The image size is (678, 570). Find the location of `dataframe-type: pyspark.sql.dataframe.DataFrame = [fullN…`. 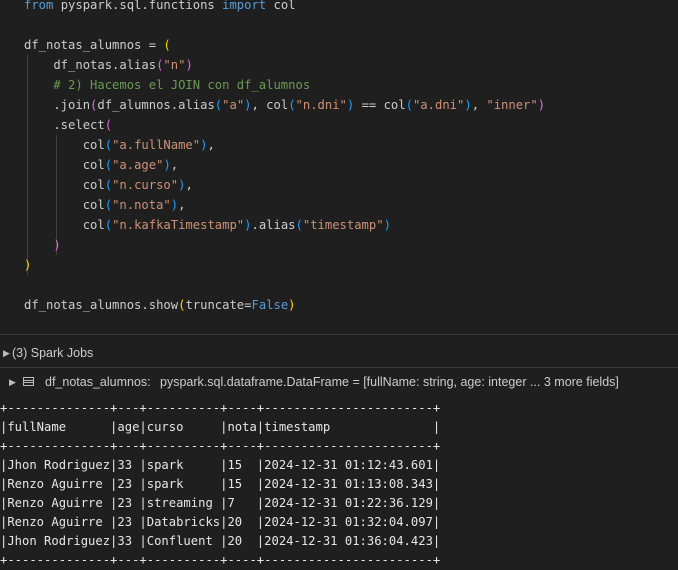

dataframe-type: pyspark.sql.dataframe.DataFrame = [fullN… is located at coordinates (389, 382).